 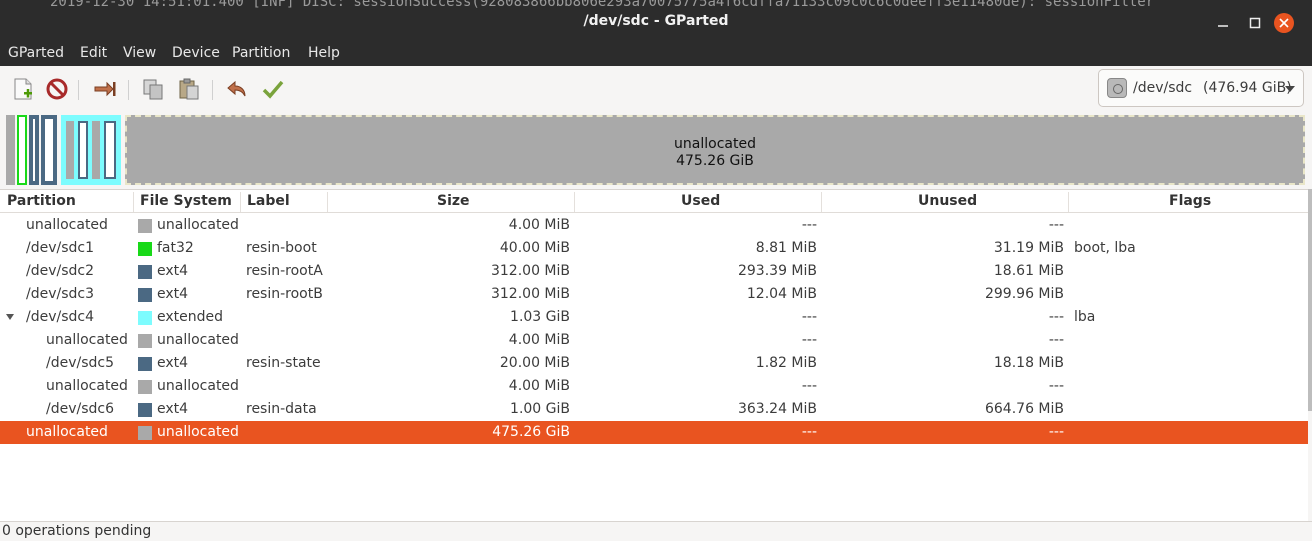 What do you see at coordinates (196, 53) in the screenshot?
I see `menu-device: Device` at bounding box center [196, 53].